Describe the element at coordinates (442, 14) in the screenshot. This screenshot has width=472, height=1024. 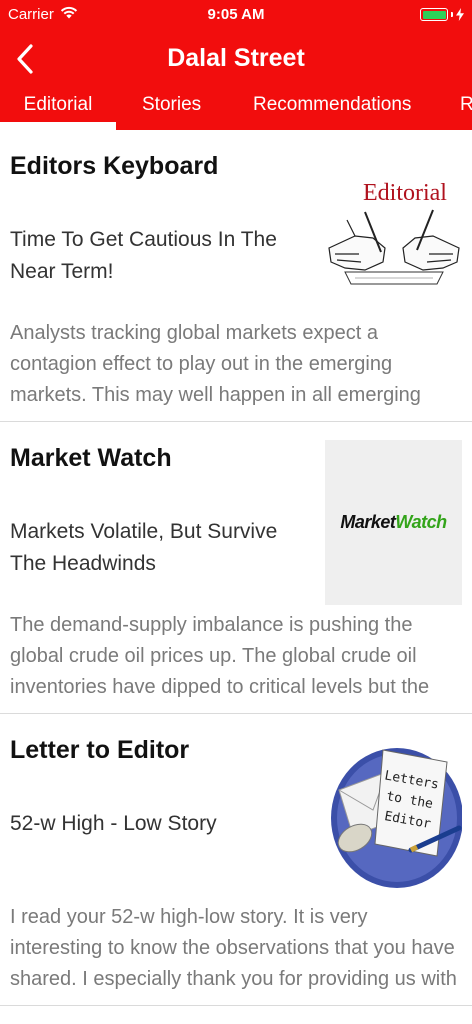
I see `battery-icon` at that location.